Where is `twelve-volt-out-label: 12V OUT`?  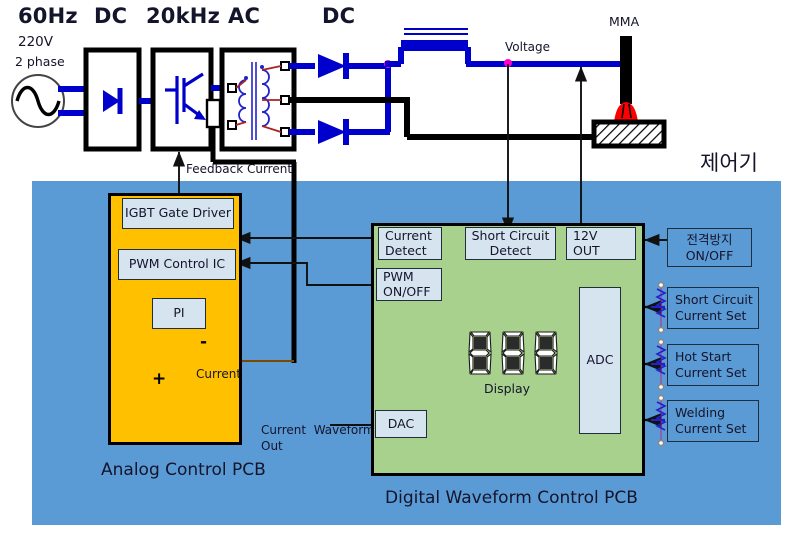 twelve-volt-out-label: 12V OUT is located at coordinates (586, 243).